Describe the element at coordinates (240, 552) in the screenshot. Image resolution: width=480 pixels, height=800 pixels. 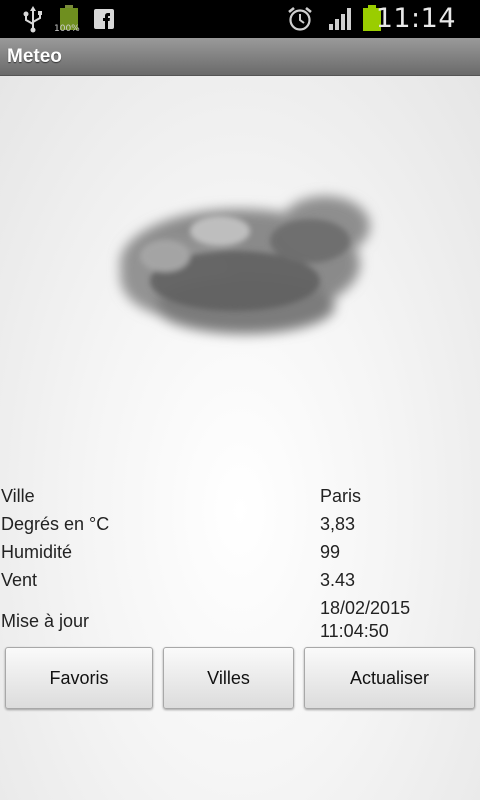
I see `row-humidity: Humidité 99` at that location.